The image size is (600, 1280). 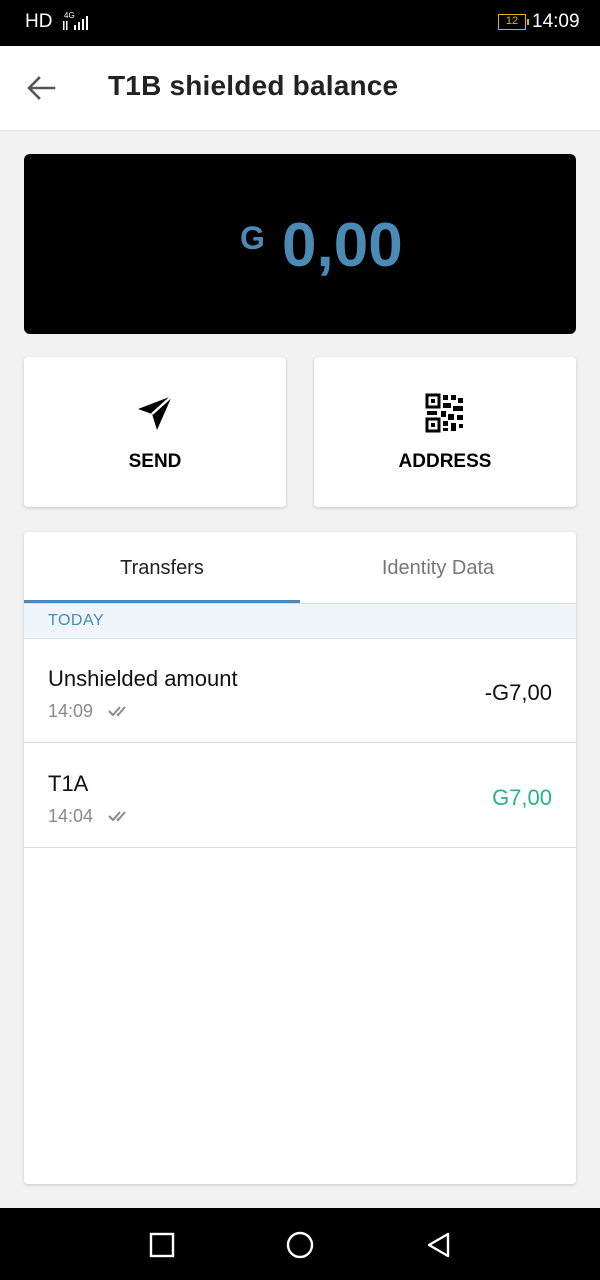 I want to click on tab-transfers: Transfers, so click(x=162, y=567).